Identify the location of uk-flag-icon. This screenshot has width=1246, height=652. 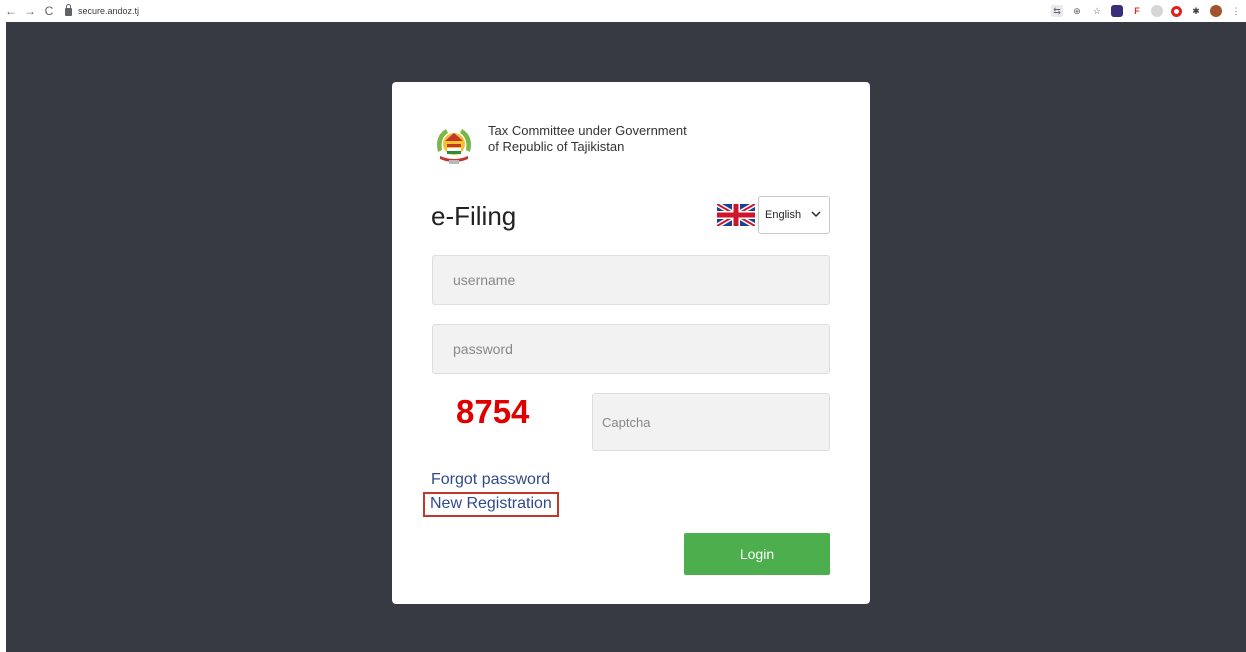
(736, 215).